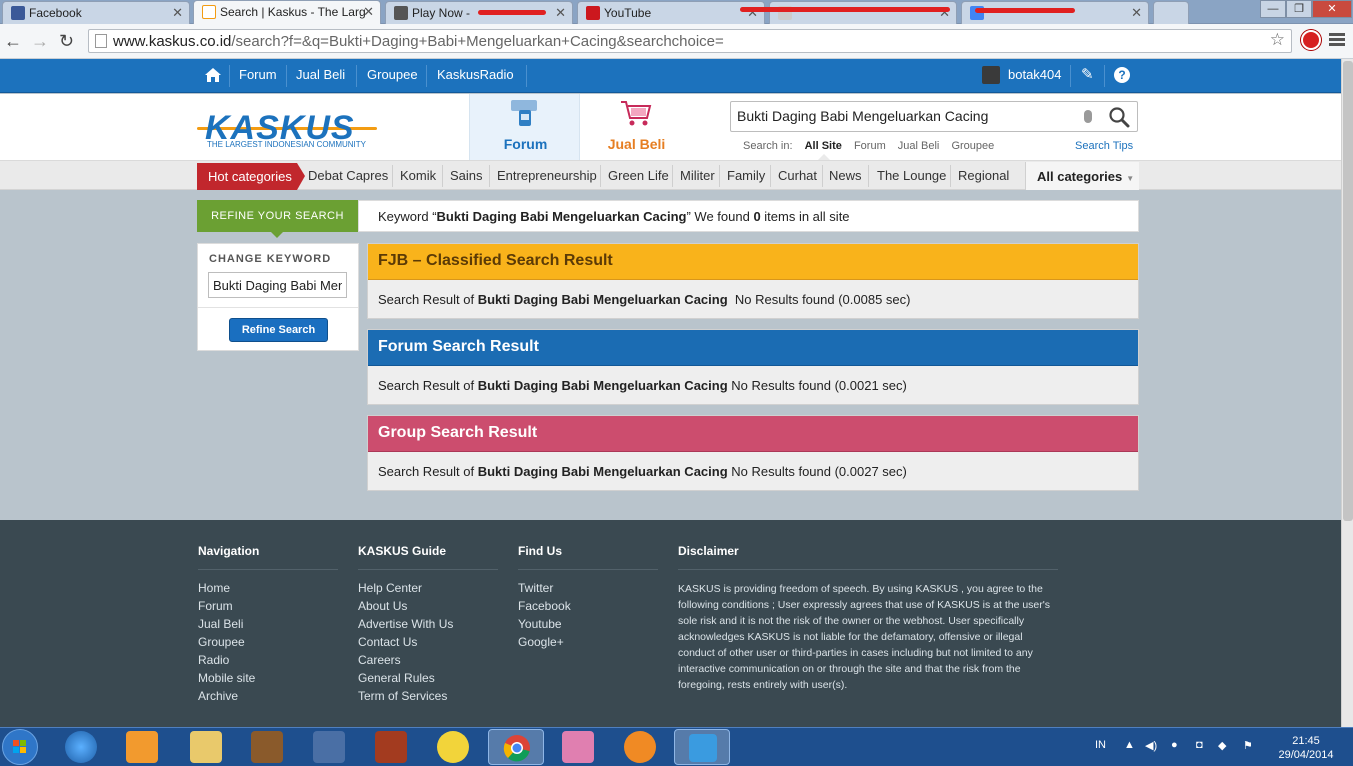  What do you see at coordinates (1277, 40) in the screenshot?
I see `bookmark-star-icon: ☆` at bounding box center [1277, 40].